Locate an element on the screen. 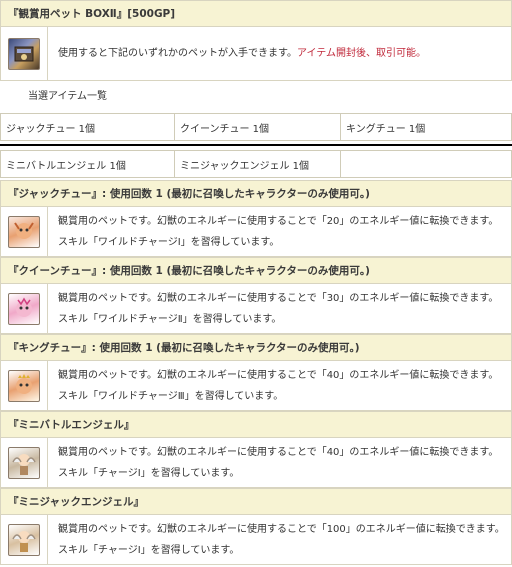  pet-header-text: 『ジャックチュー』: 使用回数 1 (最初に召喚したキャラクターのみ使用可。) is located at coordinates (189, 194).